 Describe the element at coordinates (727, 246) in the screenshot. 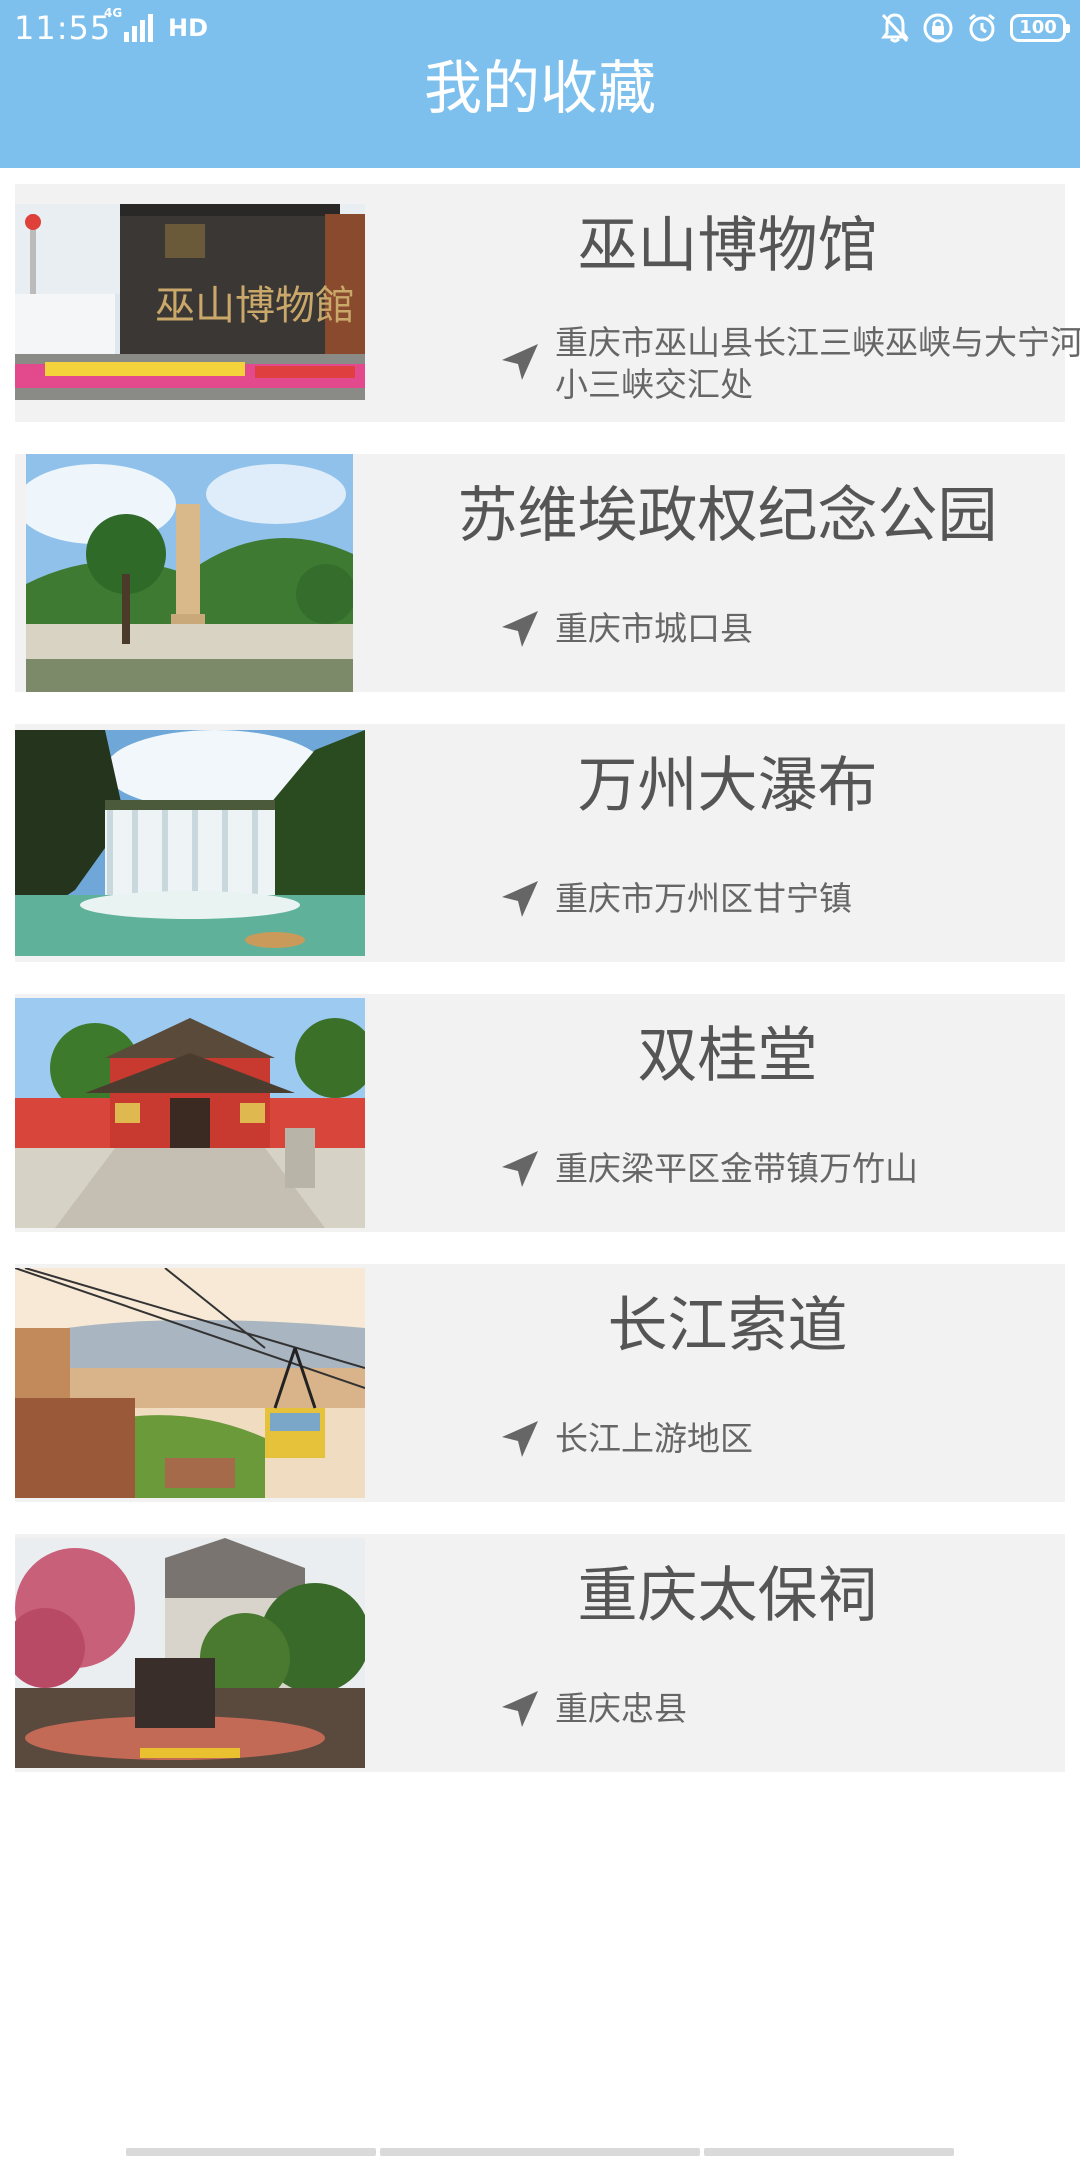

I see `attraction-name: 巫山博物馆` at that location.